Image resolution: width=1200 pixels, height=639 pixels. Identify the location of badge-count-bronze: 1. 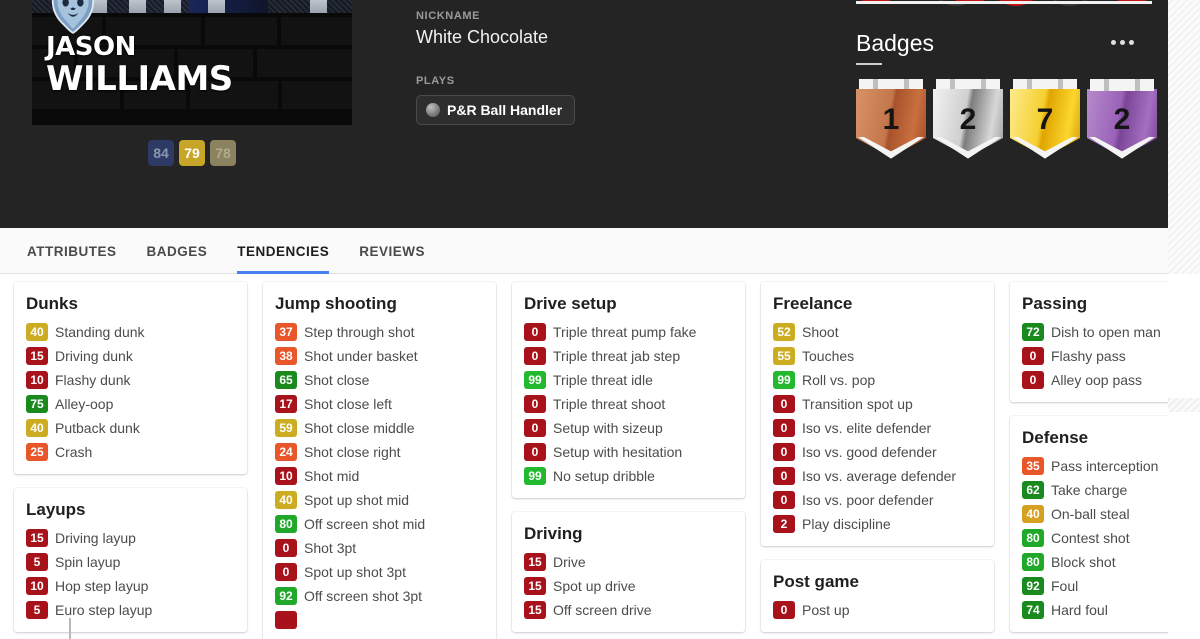
(891, 119).